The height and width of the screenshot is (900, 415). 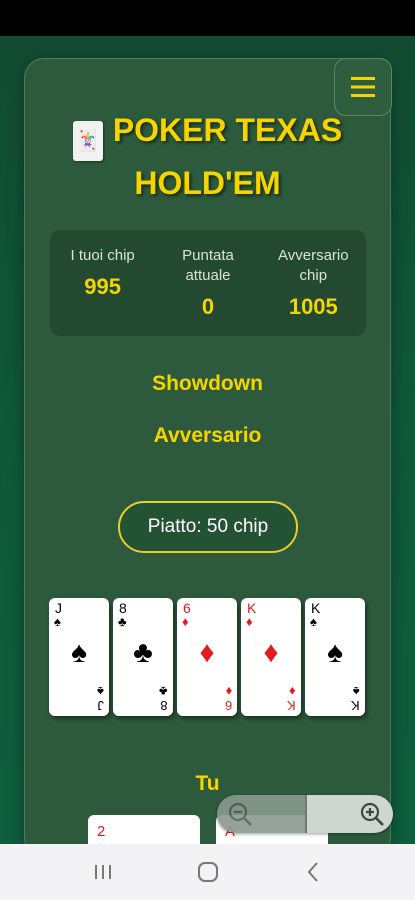 I want to click on joker-card-icon: 🃏, so click(x=87, y=141).